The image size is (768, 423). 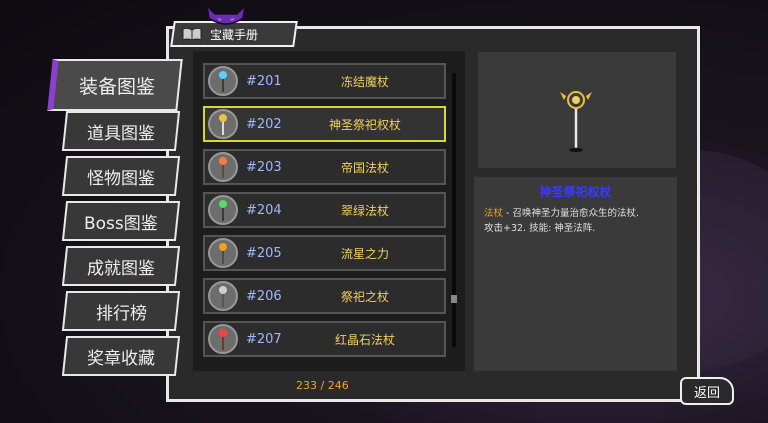 I want to click on item-name: 神圣祭祀权杖, so click(x=364, y=124).